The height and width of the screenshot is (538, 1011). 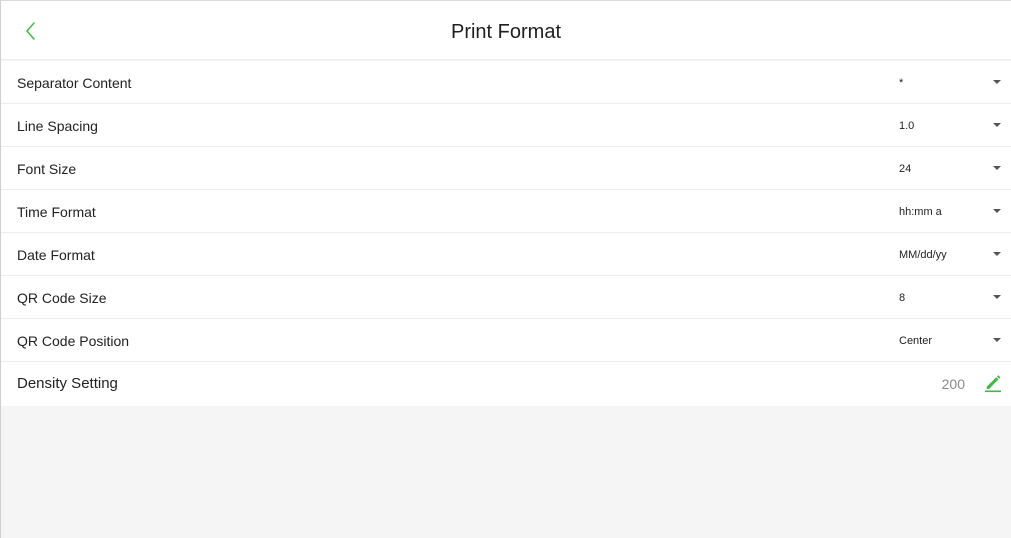 I want to click on setting-row-separator-content: Separator Content *, so click(x=506, y=82).